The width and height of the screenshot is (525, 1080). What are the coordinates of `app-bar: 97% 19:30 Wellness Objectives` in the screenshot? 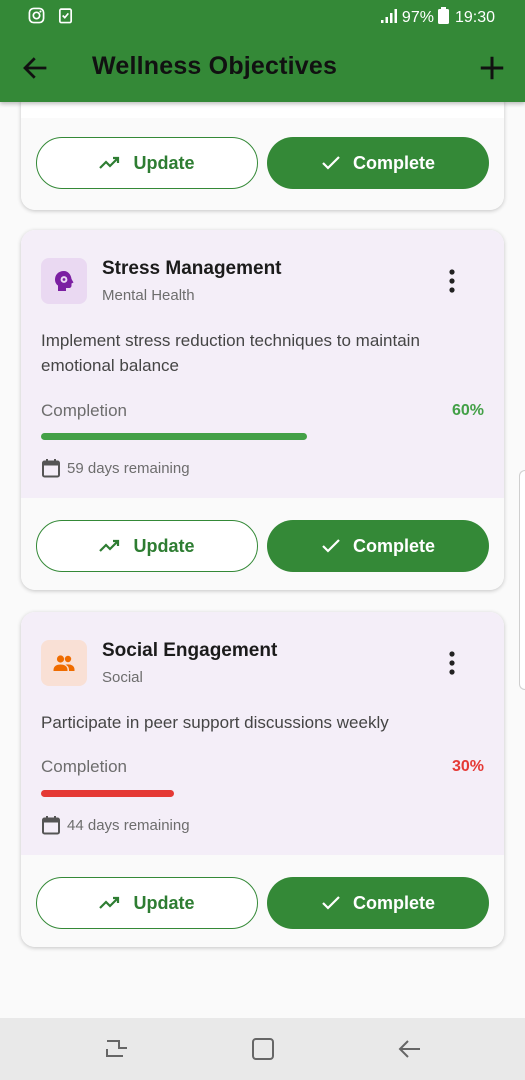 It's located at (262, 51).